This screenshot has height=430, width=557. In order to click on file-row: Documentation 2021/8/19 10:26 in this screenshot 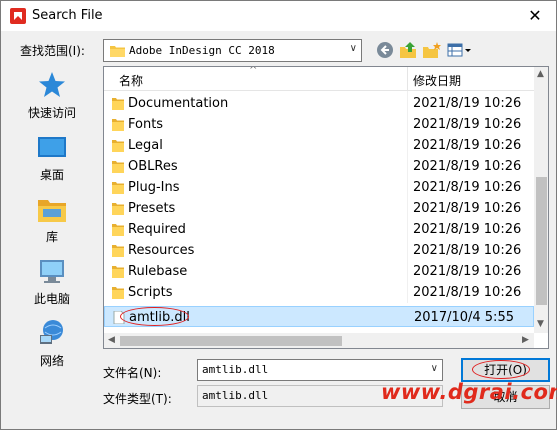, I will do `click(319, 103)`.